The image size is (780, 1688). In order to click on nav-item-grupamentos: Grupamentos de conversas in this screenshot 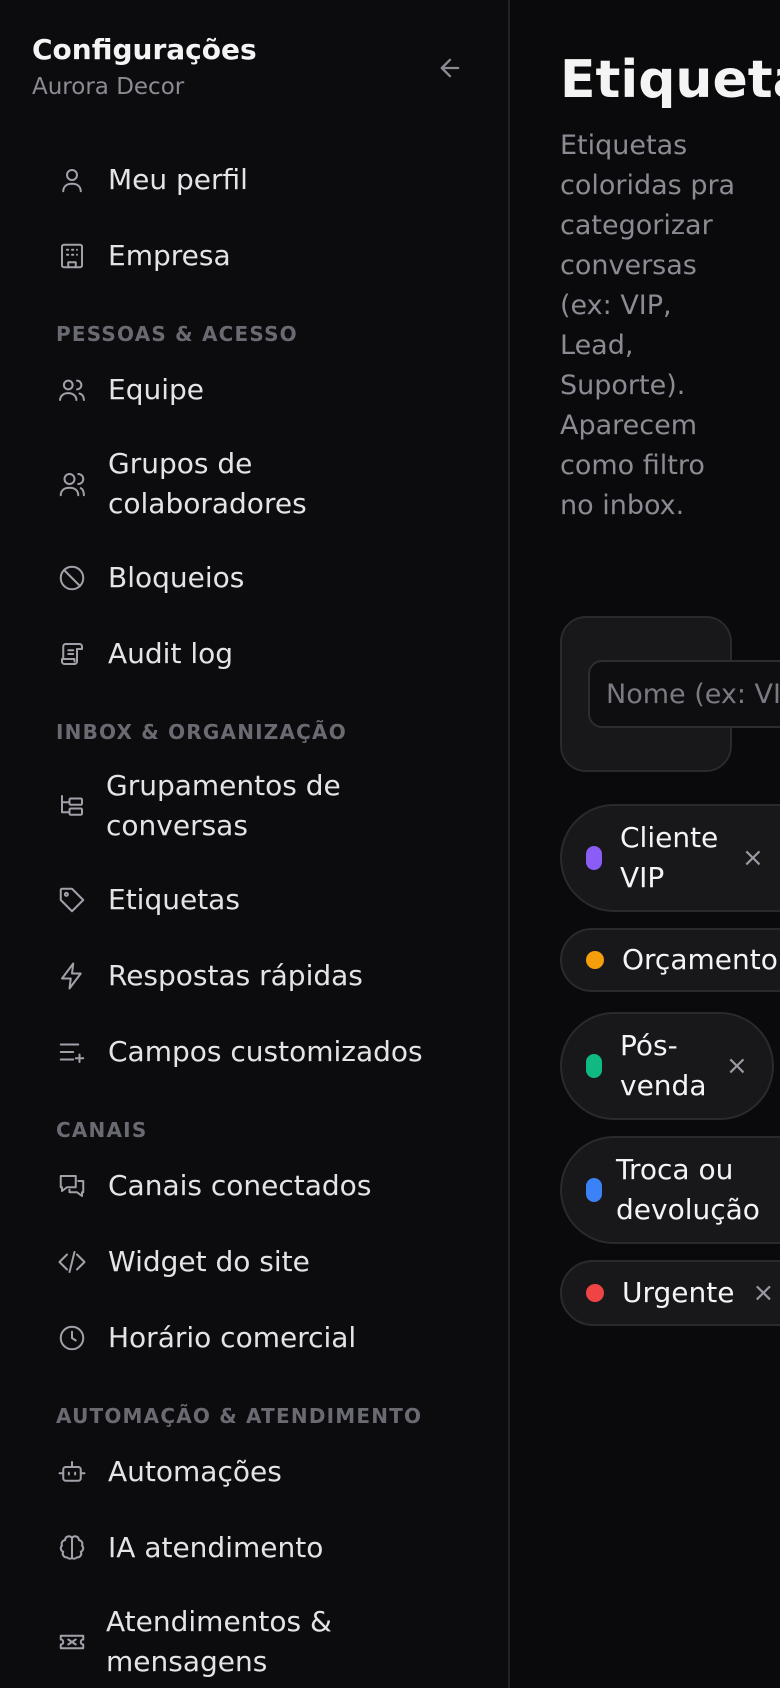, I will do `click(254, 806)`.